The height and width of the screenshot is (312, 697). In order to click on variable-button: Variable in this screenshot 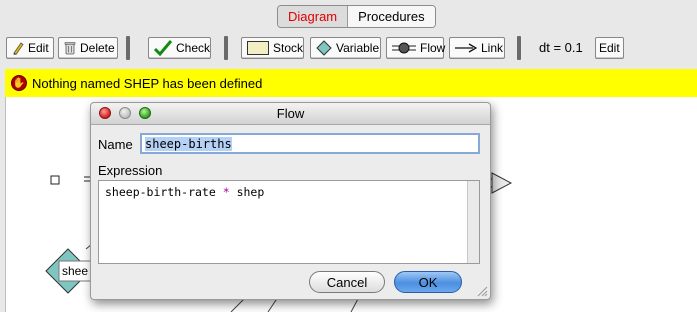, I will do `click(345, 48)`.